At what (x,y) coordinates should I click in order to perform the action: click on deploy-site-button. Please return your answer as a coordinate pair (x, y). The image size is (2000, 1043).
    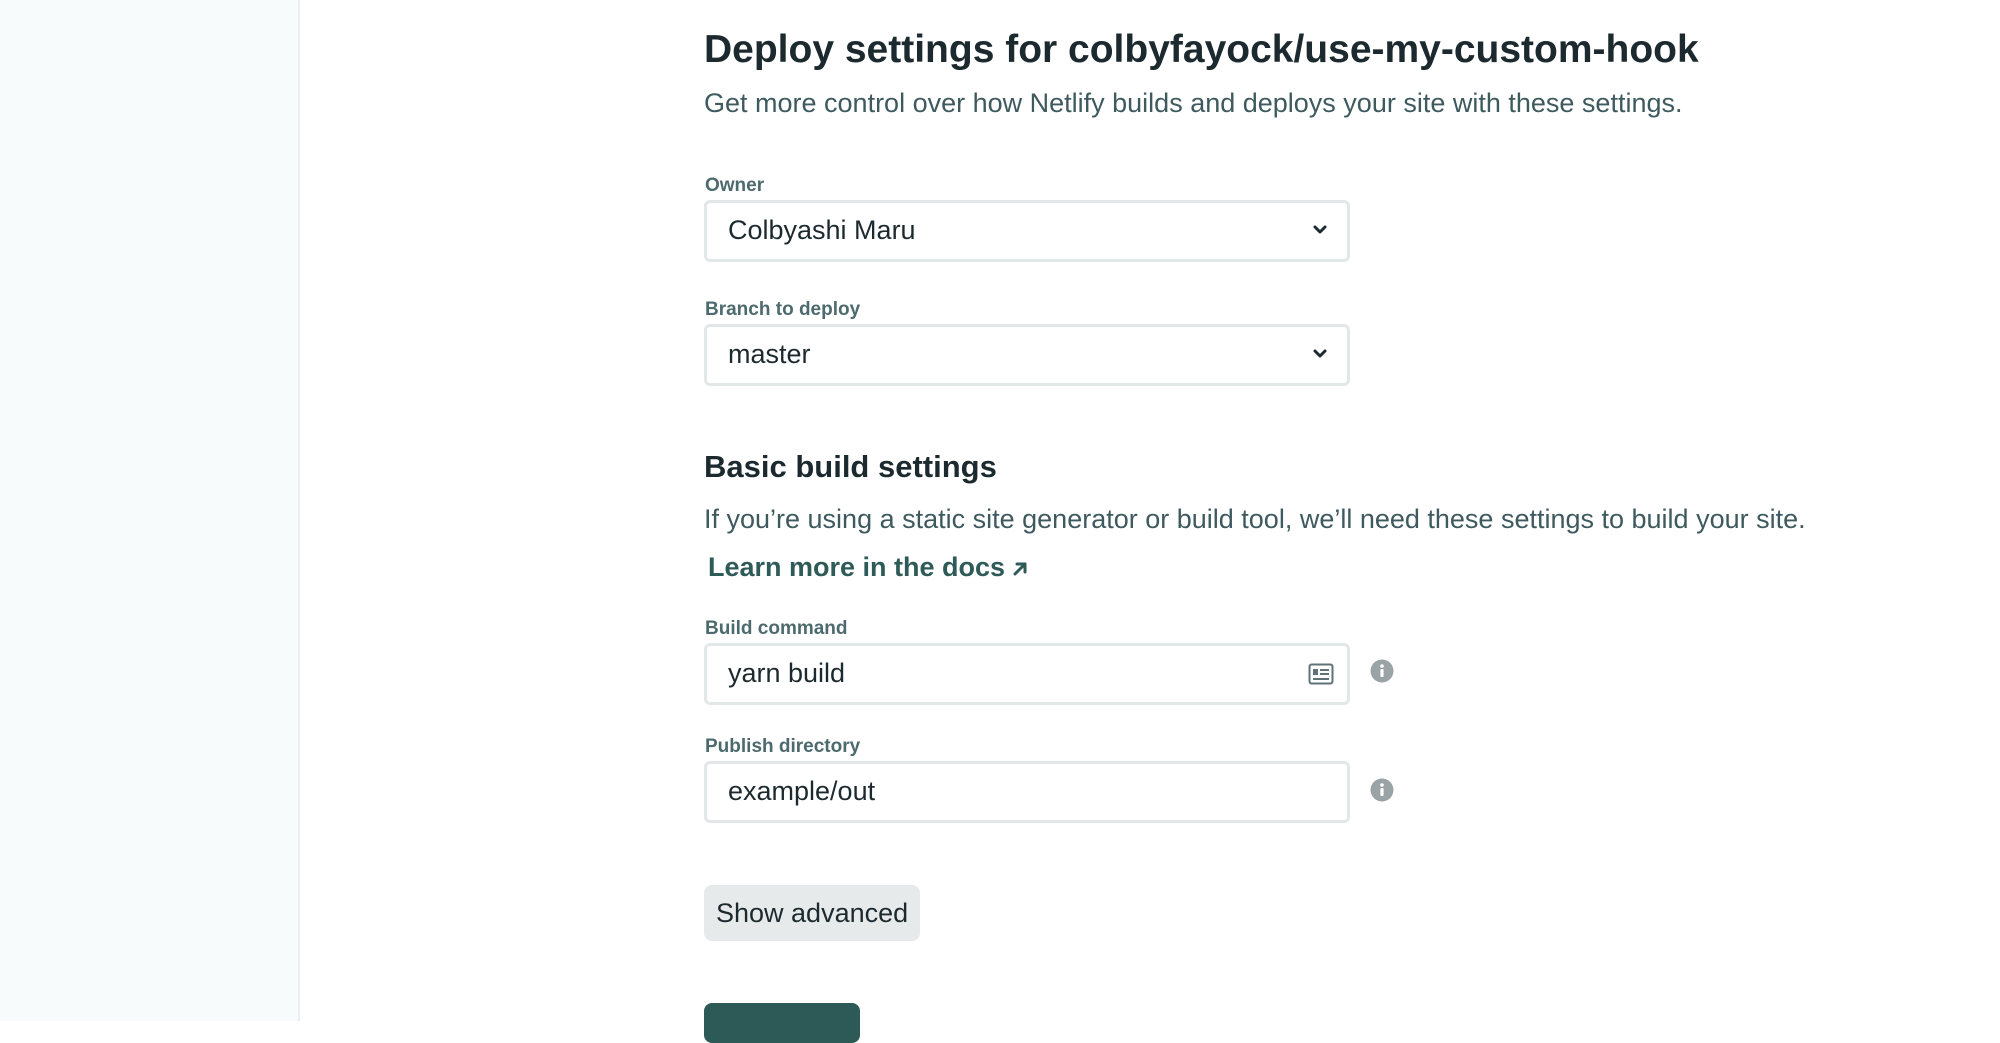
    Looking at the image, I should click on (782, 1023).